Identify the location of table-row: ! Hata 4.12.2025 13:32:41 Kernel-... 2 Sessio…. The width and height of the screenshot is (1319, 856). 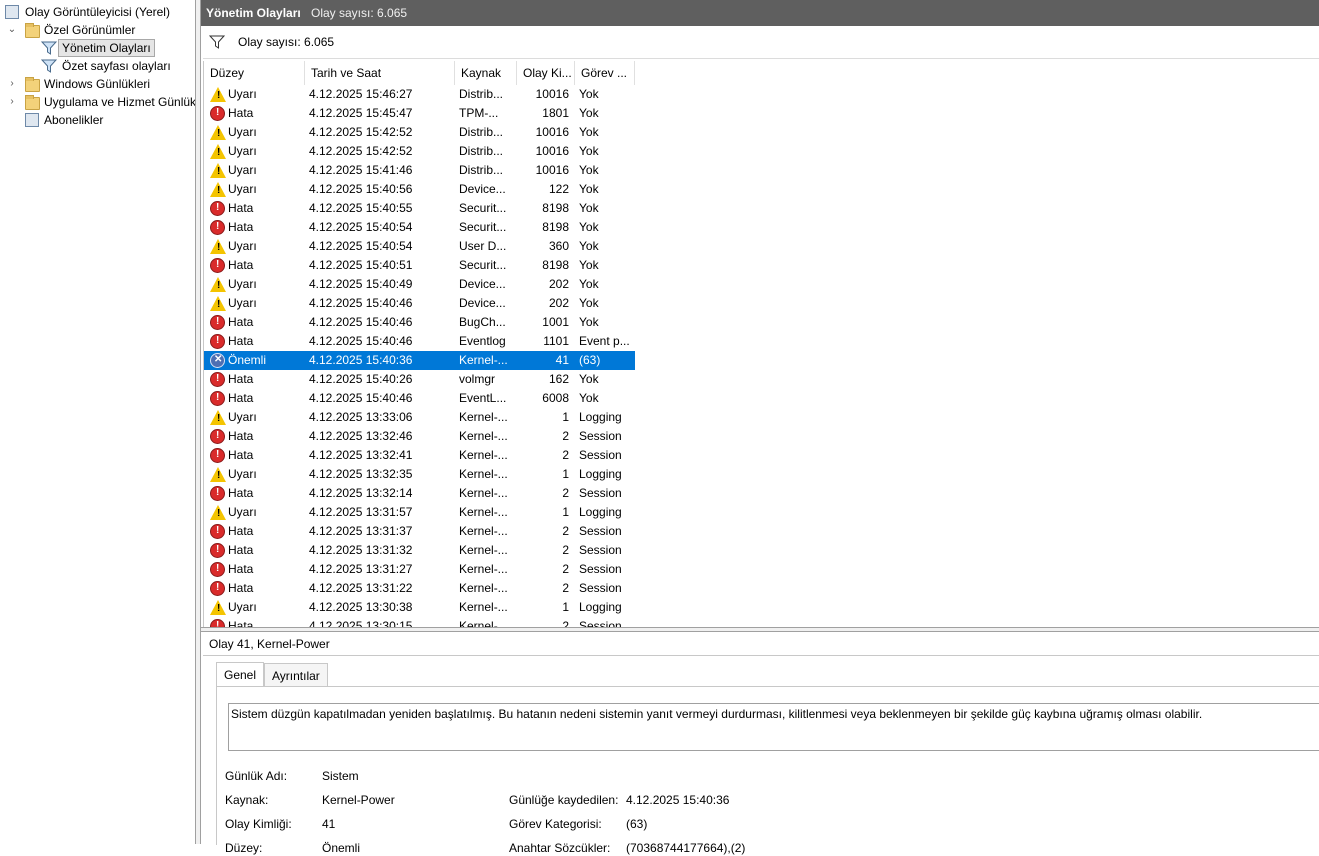
(419, 455).